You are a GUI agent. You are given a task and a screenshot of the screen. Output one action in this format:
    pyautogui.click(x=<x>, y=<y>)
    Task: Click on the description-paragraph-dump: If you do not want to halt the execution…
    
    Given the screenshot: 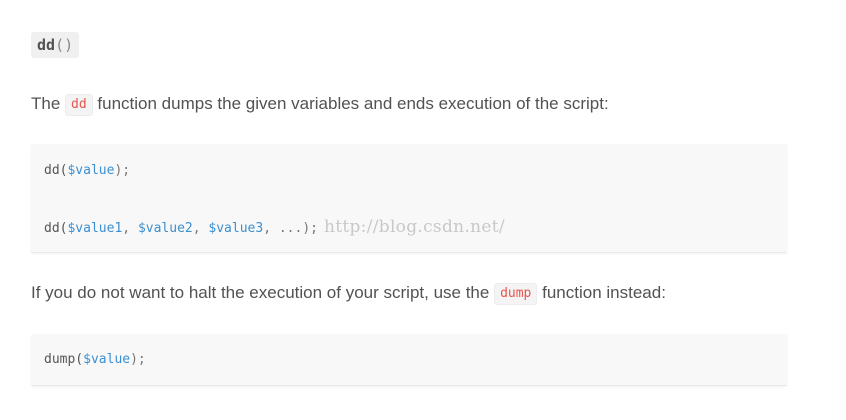 What is the action you would take?
    pyautogui.click(x=348, y=293)
    